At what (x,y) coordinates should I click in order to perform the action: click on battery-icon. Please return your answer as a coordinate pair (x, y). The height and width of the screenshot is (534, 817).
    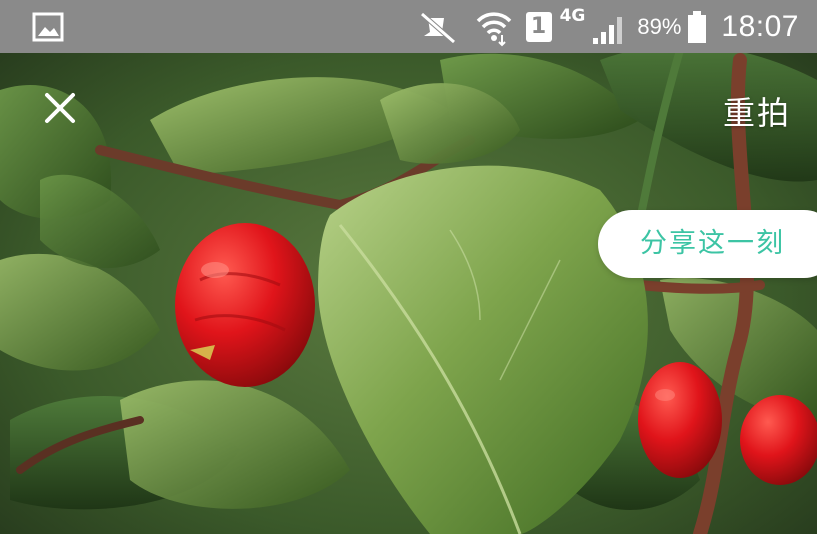
    Looking at the image, I should click on (697, 26).